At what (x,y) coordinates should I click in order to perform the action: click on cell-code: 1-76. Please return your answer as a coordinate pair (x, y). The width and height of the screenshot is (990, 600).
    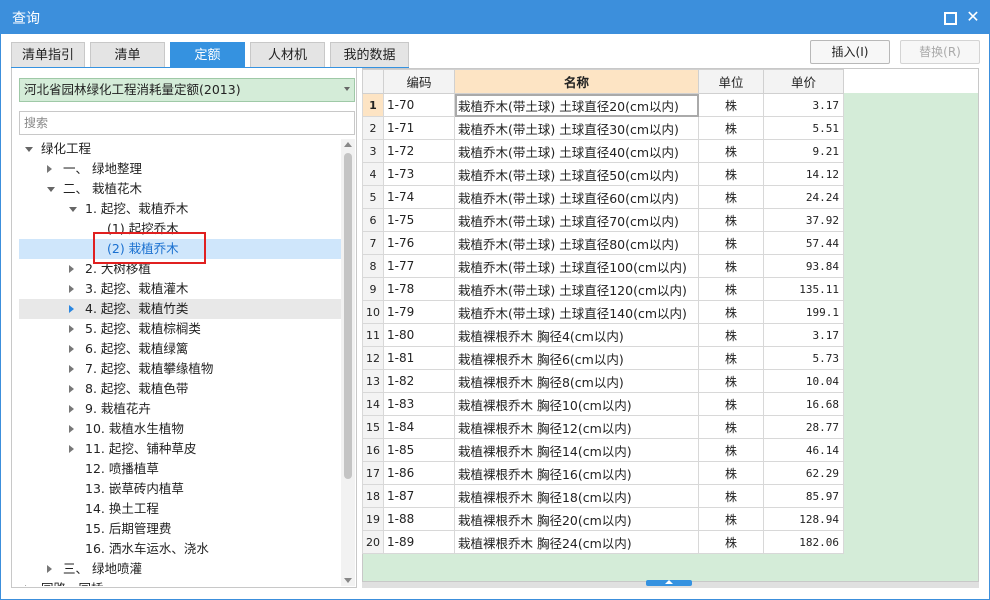
    Looking at the image, I should click on (419, 243).